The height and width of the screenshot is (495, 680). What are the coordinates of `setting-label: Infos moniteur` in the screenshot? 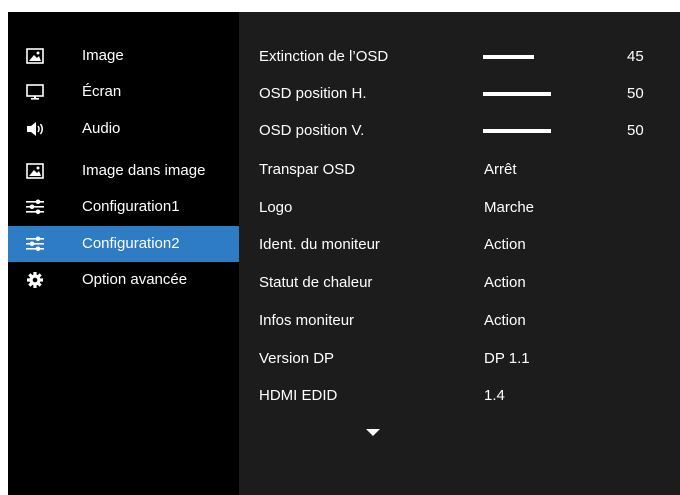 It's located at (307, 320).